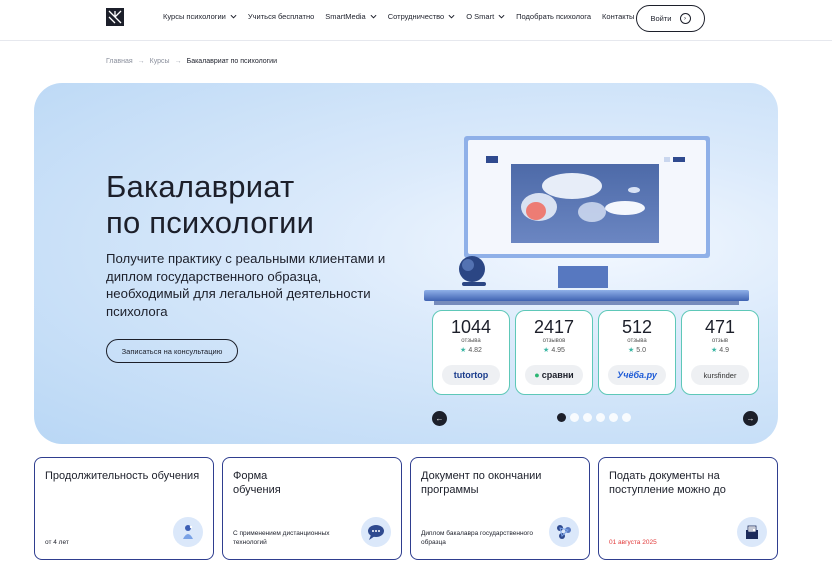  What do you see at coordinates (194, 16) in the screenshot?
I see `nav-item-label: Курсы психологии` at bounding box center [194, 16].